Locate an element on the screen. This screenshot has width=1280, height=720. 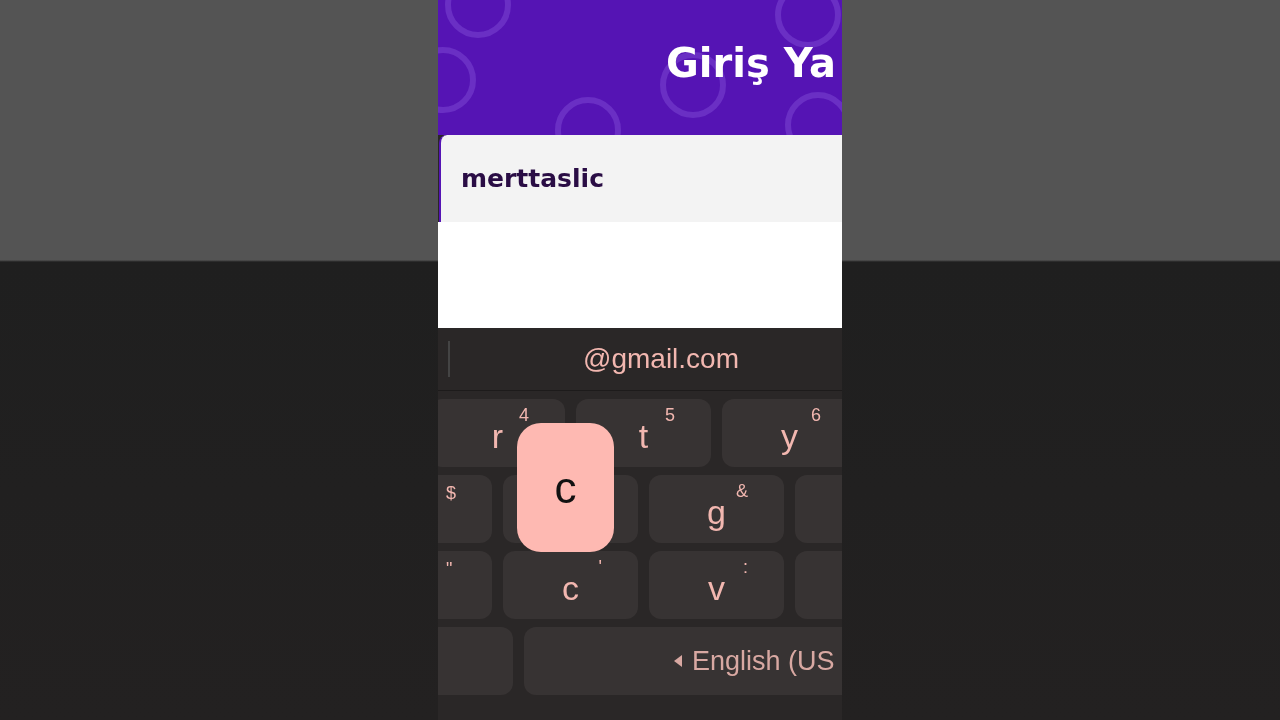
keyboard-key: $ is located at coordinates (465, 509).